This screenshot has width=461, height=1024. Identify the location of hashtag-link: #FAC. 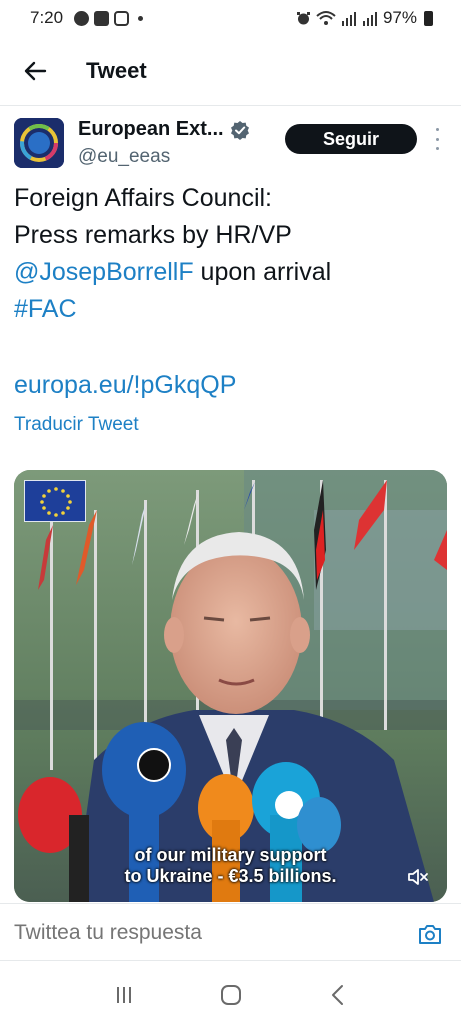
(230, 309).